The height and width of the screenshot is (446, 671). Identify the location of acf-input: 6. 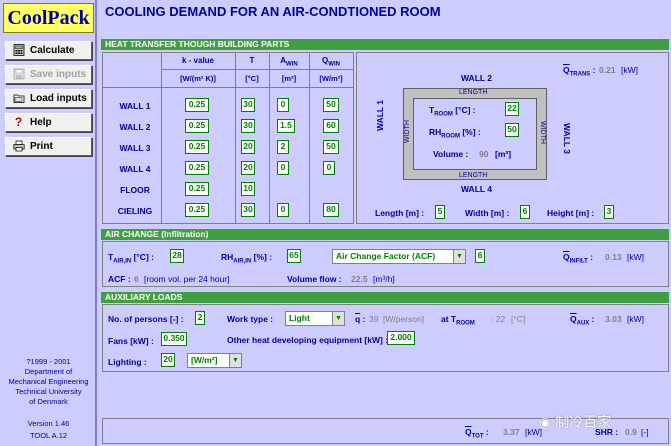
(480, 256).